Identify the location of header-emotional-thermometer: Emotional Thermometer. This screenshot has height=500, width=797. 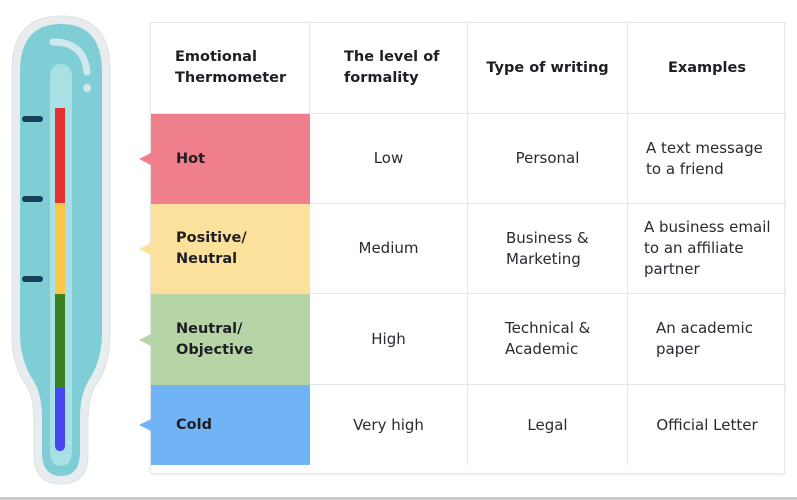
(230, 68).